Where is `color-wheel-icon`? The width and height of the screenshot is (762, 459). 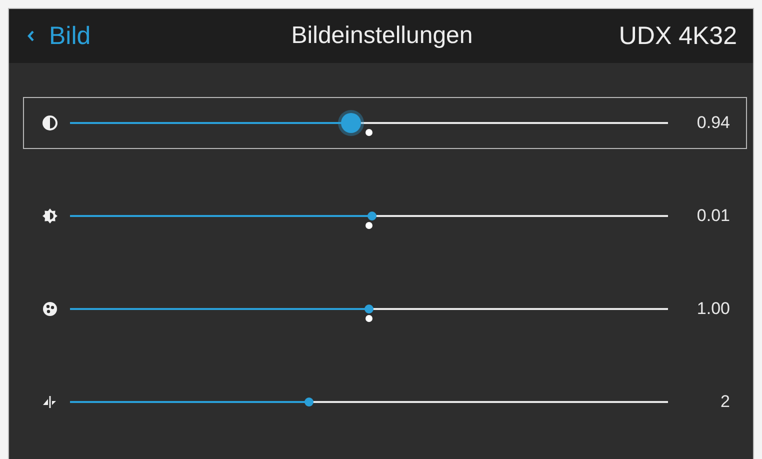
color-wheel-icon is located at coordinates (50, 309).